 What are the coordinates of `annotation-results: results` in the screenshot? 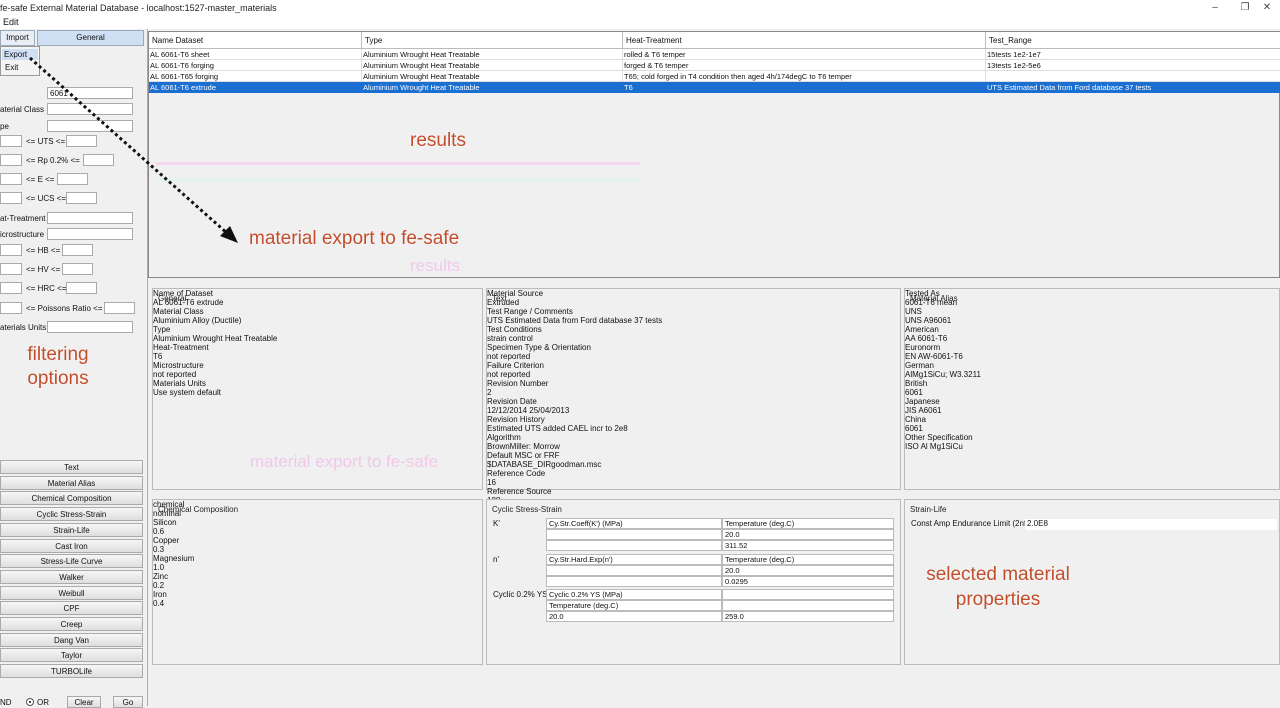 It's located at (438, 140).